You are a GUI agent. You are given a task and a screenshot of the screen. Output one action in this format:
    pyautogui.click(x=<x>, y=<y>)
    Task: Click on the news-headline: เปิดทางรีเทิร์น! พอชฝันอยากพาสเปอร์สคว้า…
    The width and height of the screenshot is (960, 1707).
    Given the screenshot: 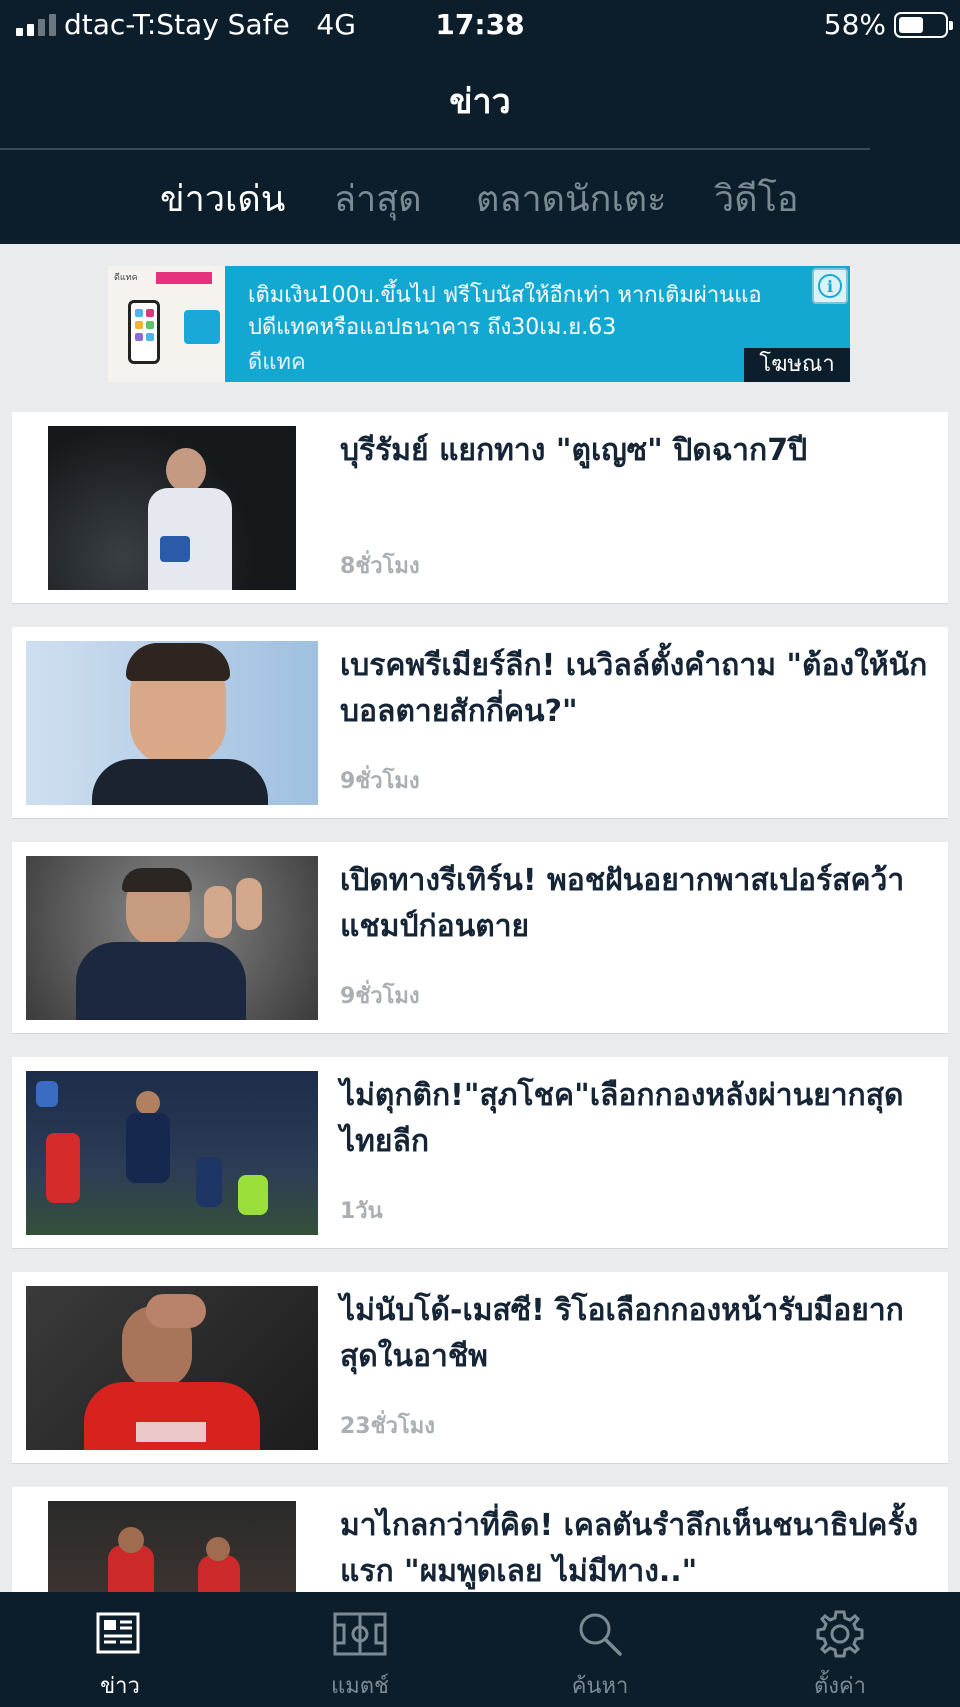 What is the action you would take?
    pyautogui.click(x=622, y=903)
    